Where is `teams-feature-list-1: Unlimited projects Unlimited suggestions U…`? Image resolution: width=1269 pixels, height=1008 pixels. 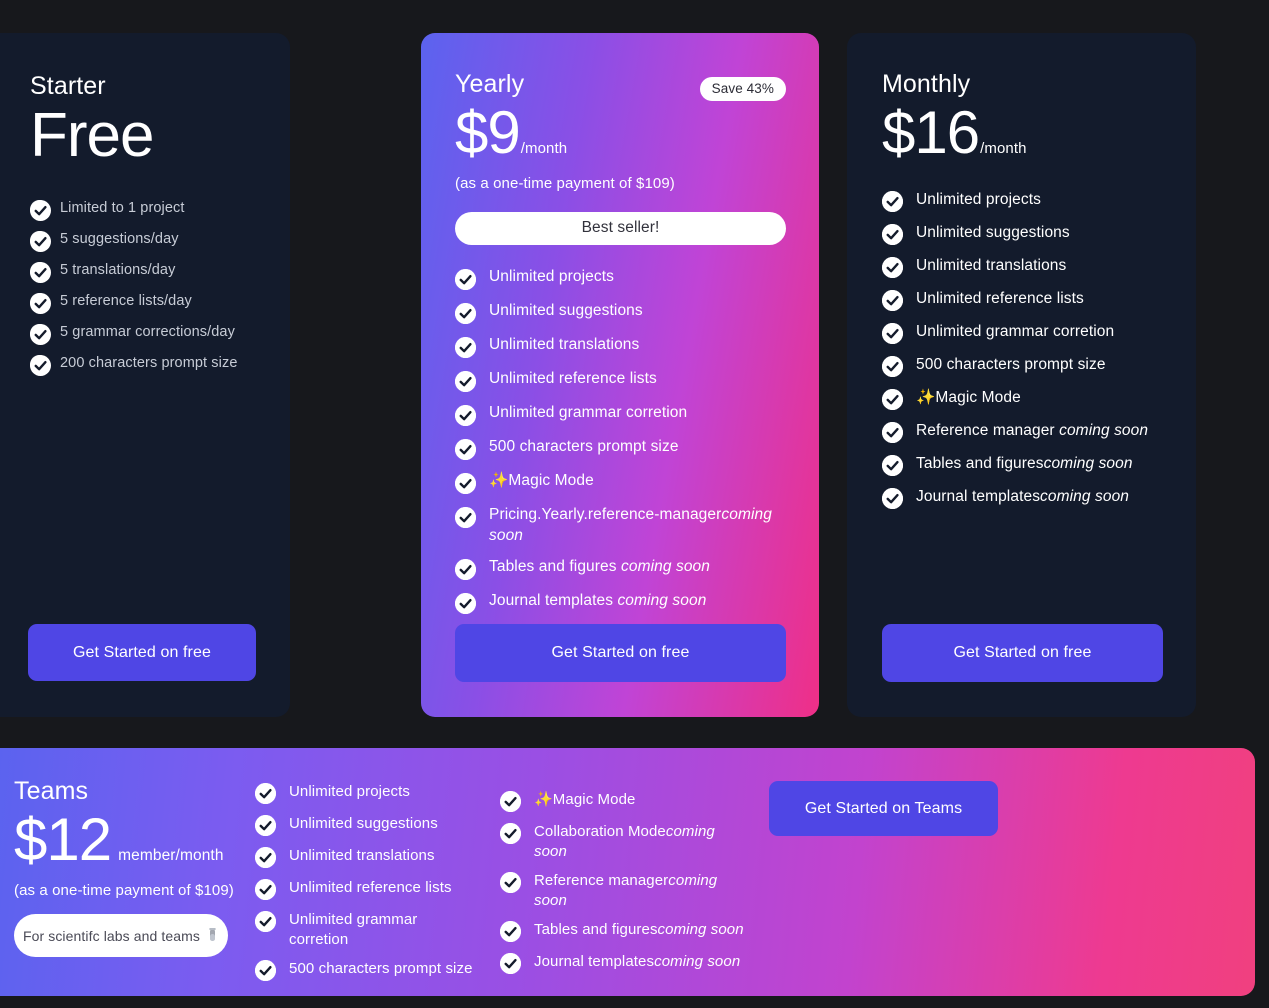
teams-feature-list-1: Unlimited projects Unlimited suggestions U… is located at coordinates (365, 886).